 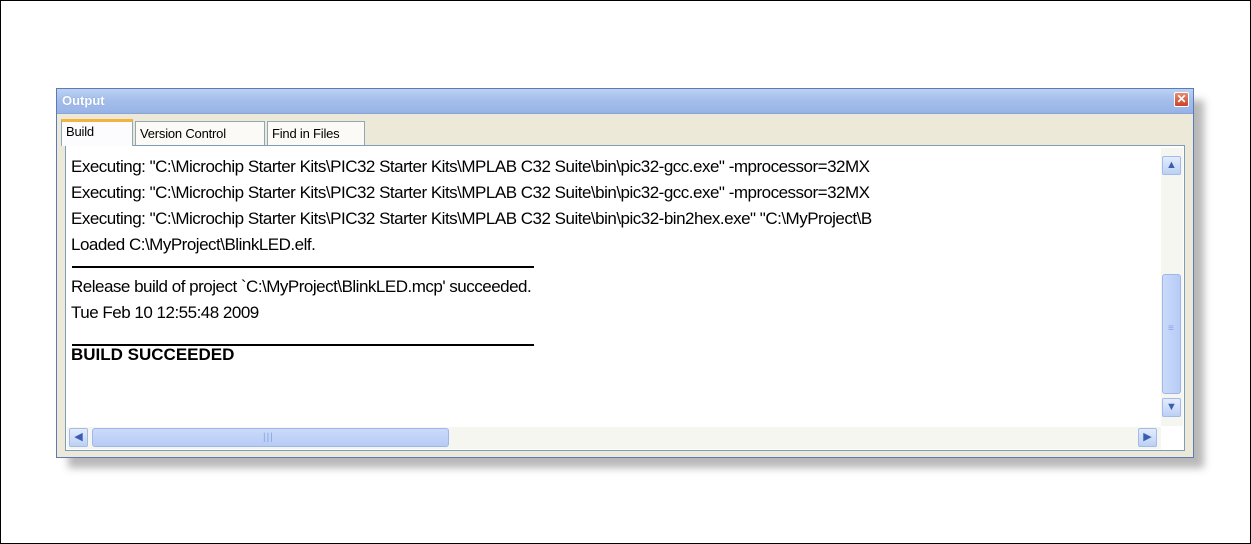 I want to click on horizontal-scroll-thumb: |||, so click(x=270, y=437).